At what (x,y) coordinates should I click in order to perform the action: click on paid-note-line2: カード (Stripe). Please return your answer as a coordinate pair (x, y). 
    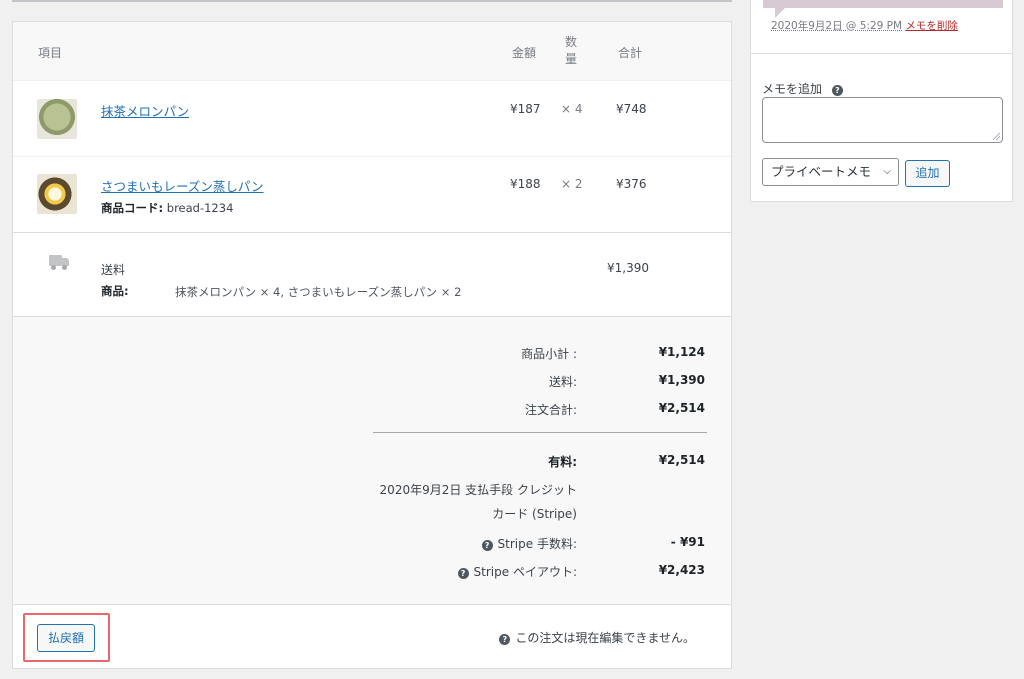
    Looking at the image, I should click on (534, 514).